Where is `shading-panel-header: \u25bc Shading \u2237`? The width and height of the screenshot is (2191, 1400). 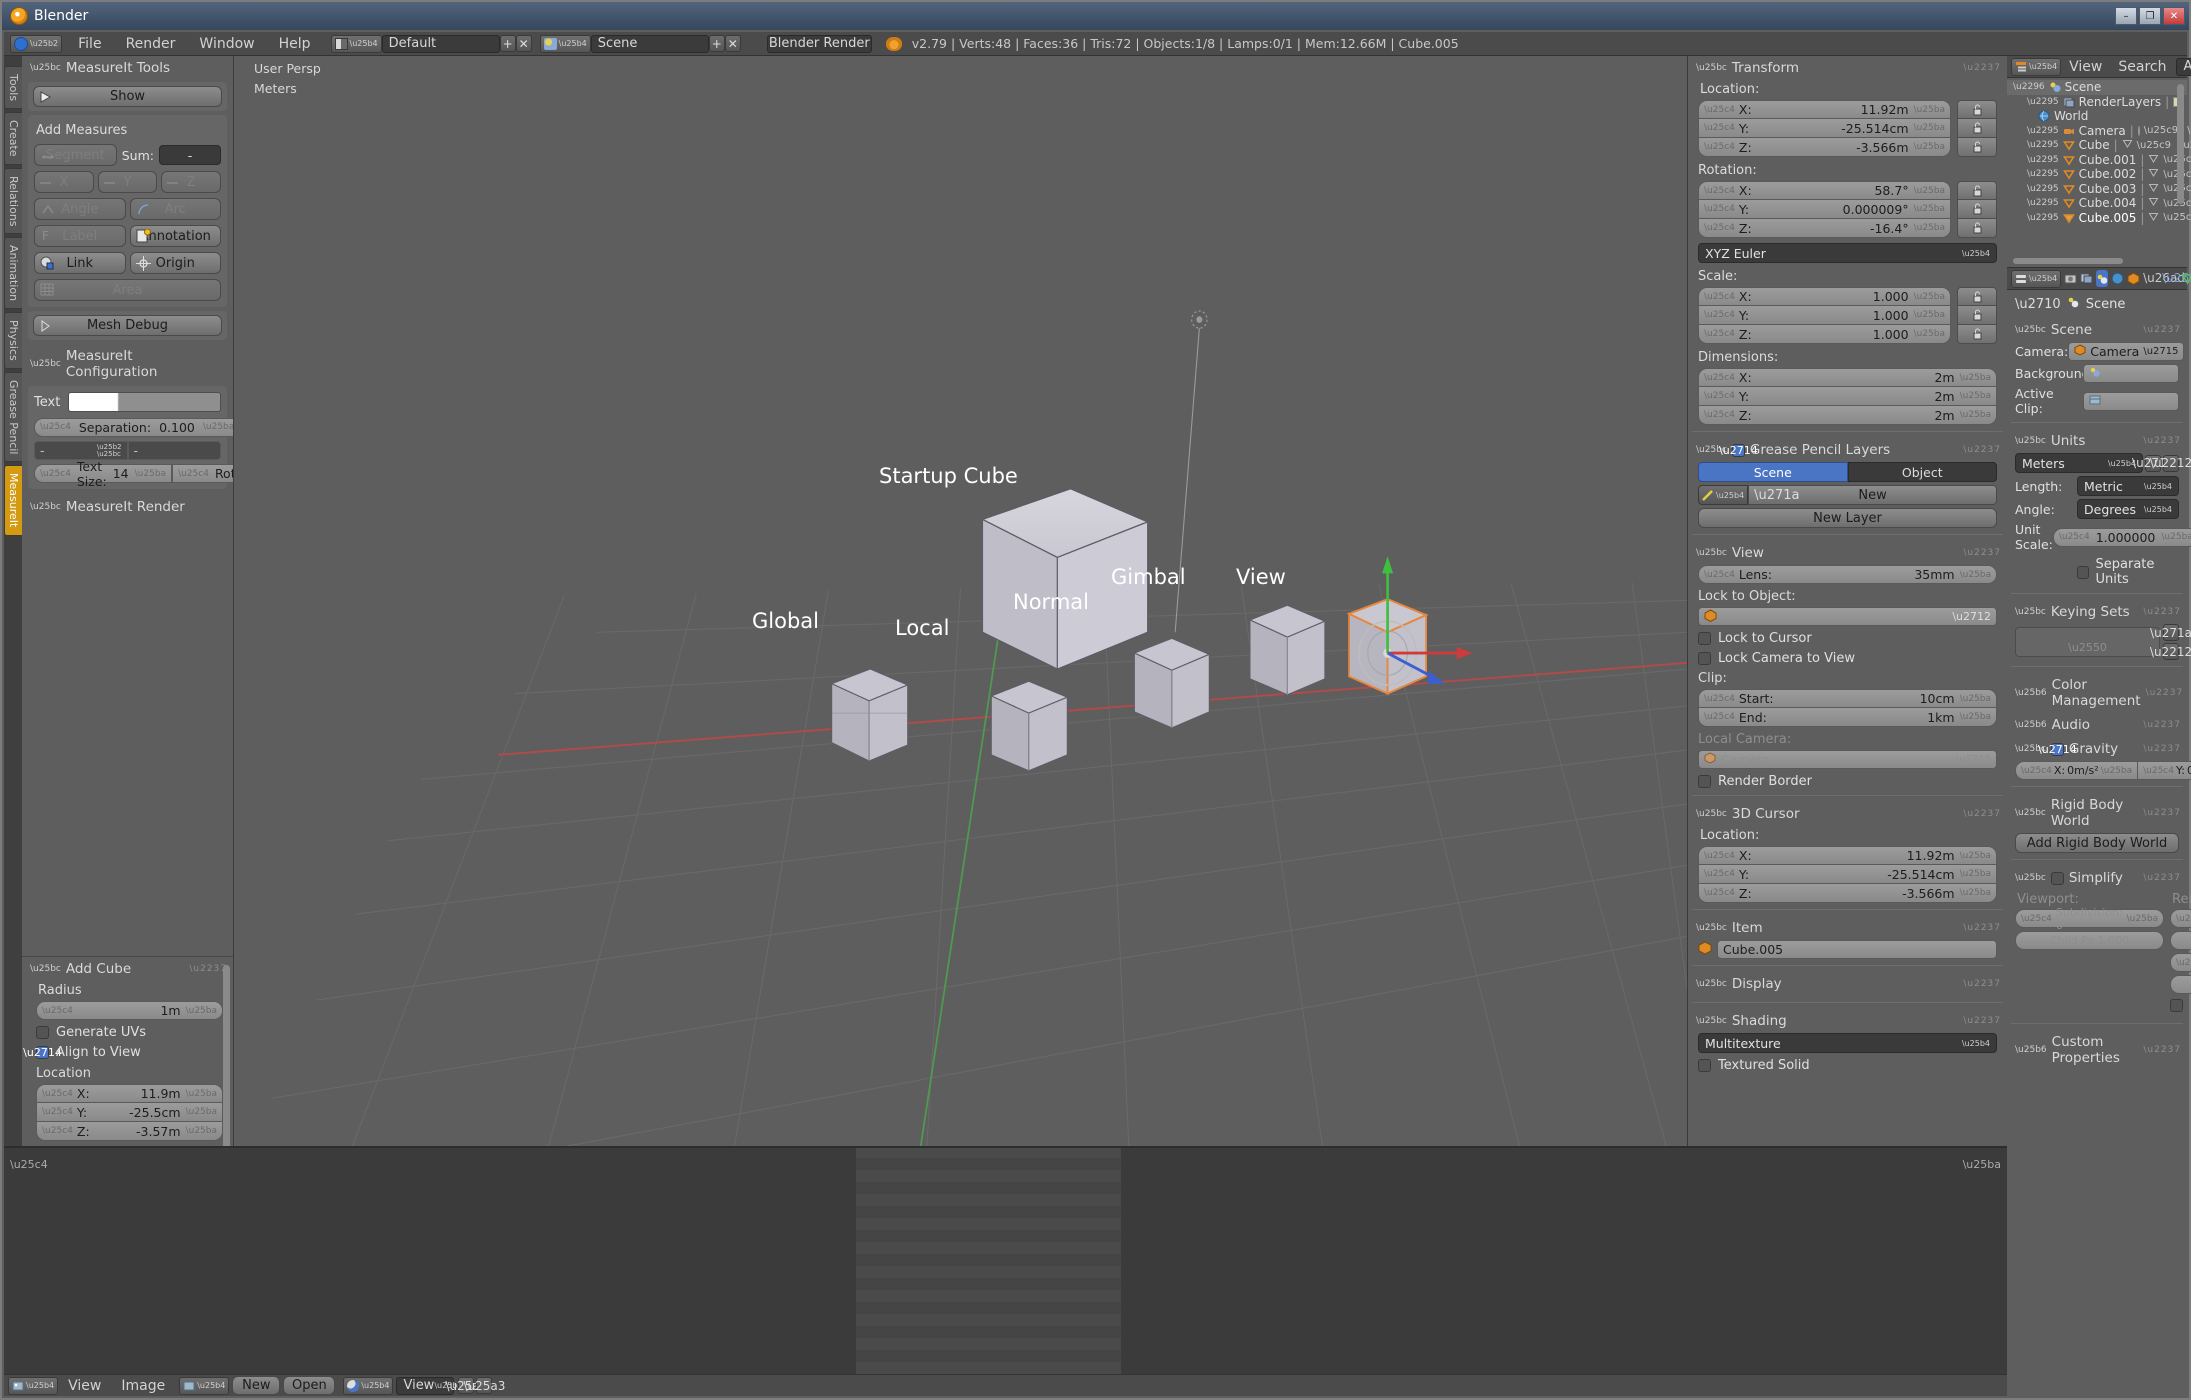
shading-panel-header: \u25bc Shading \u2237 is located at coordinates (1847, 1021).